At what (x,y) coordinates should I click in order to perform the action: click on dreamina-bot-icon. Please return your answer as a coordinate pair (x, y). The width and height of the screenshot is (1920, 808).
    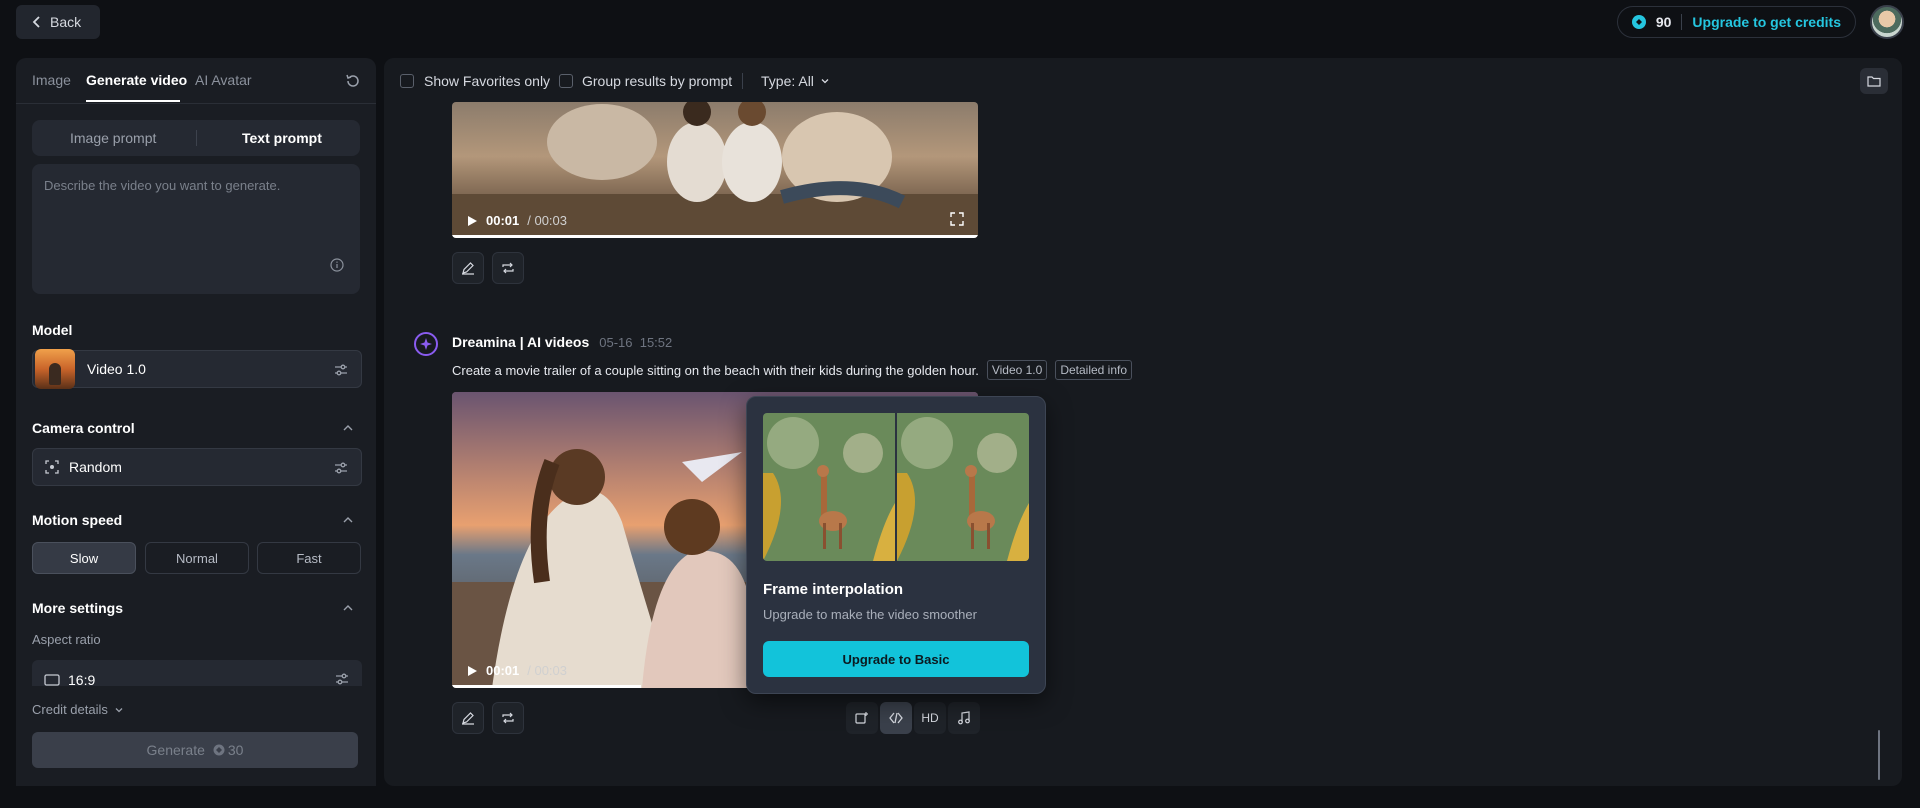
    Looking at the image, I should click on (426, 344).